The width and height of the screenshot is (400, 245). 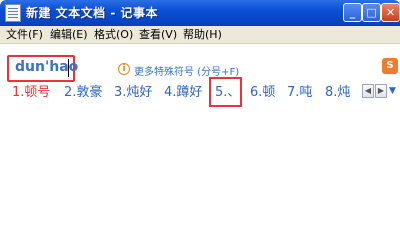 What do you see at coordinates (262, 93) in the screenshot?
I see `candidate-6: 6.顿` at bounding box center [262, 93].